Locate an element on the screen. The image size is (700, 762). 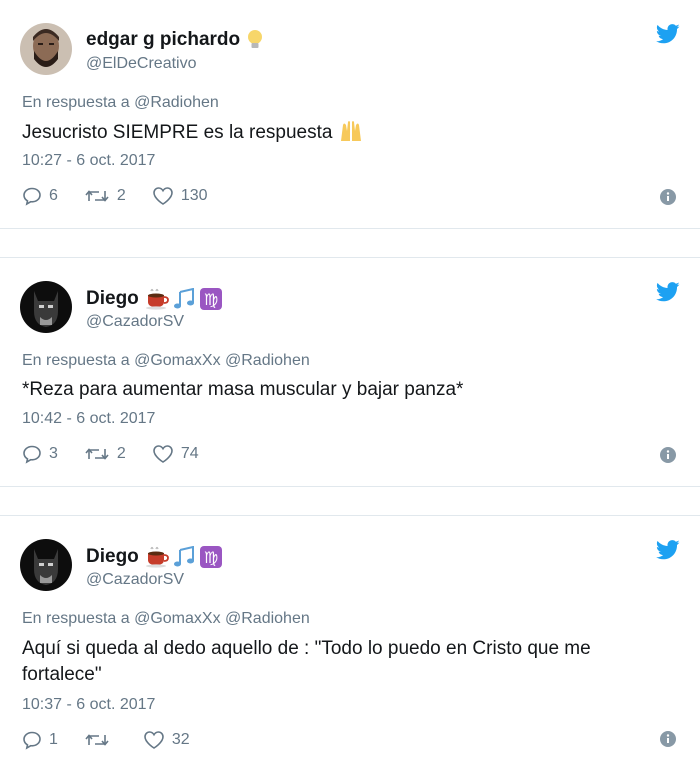
action-bar: 3 2 74 is located at coordinates (123, 454).